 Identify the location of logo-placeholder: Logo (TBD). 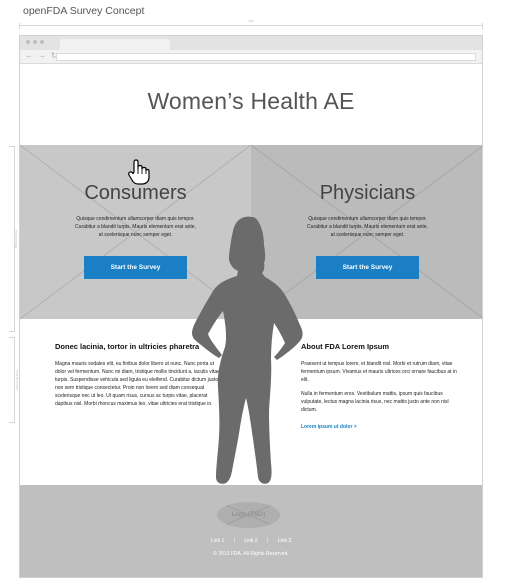
(248, 515).